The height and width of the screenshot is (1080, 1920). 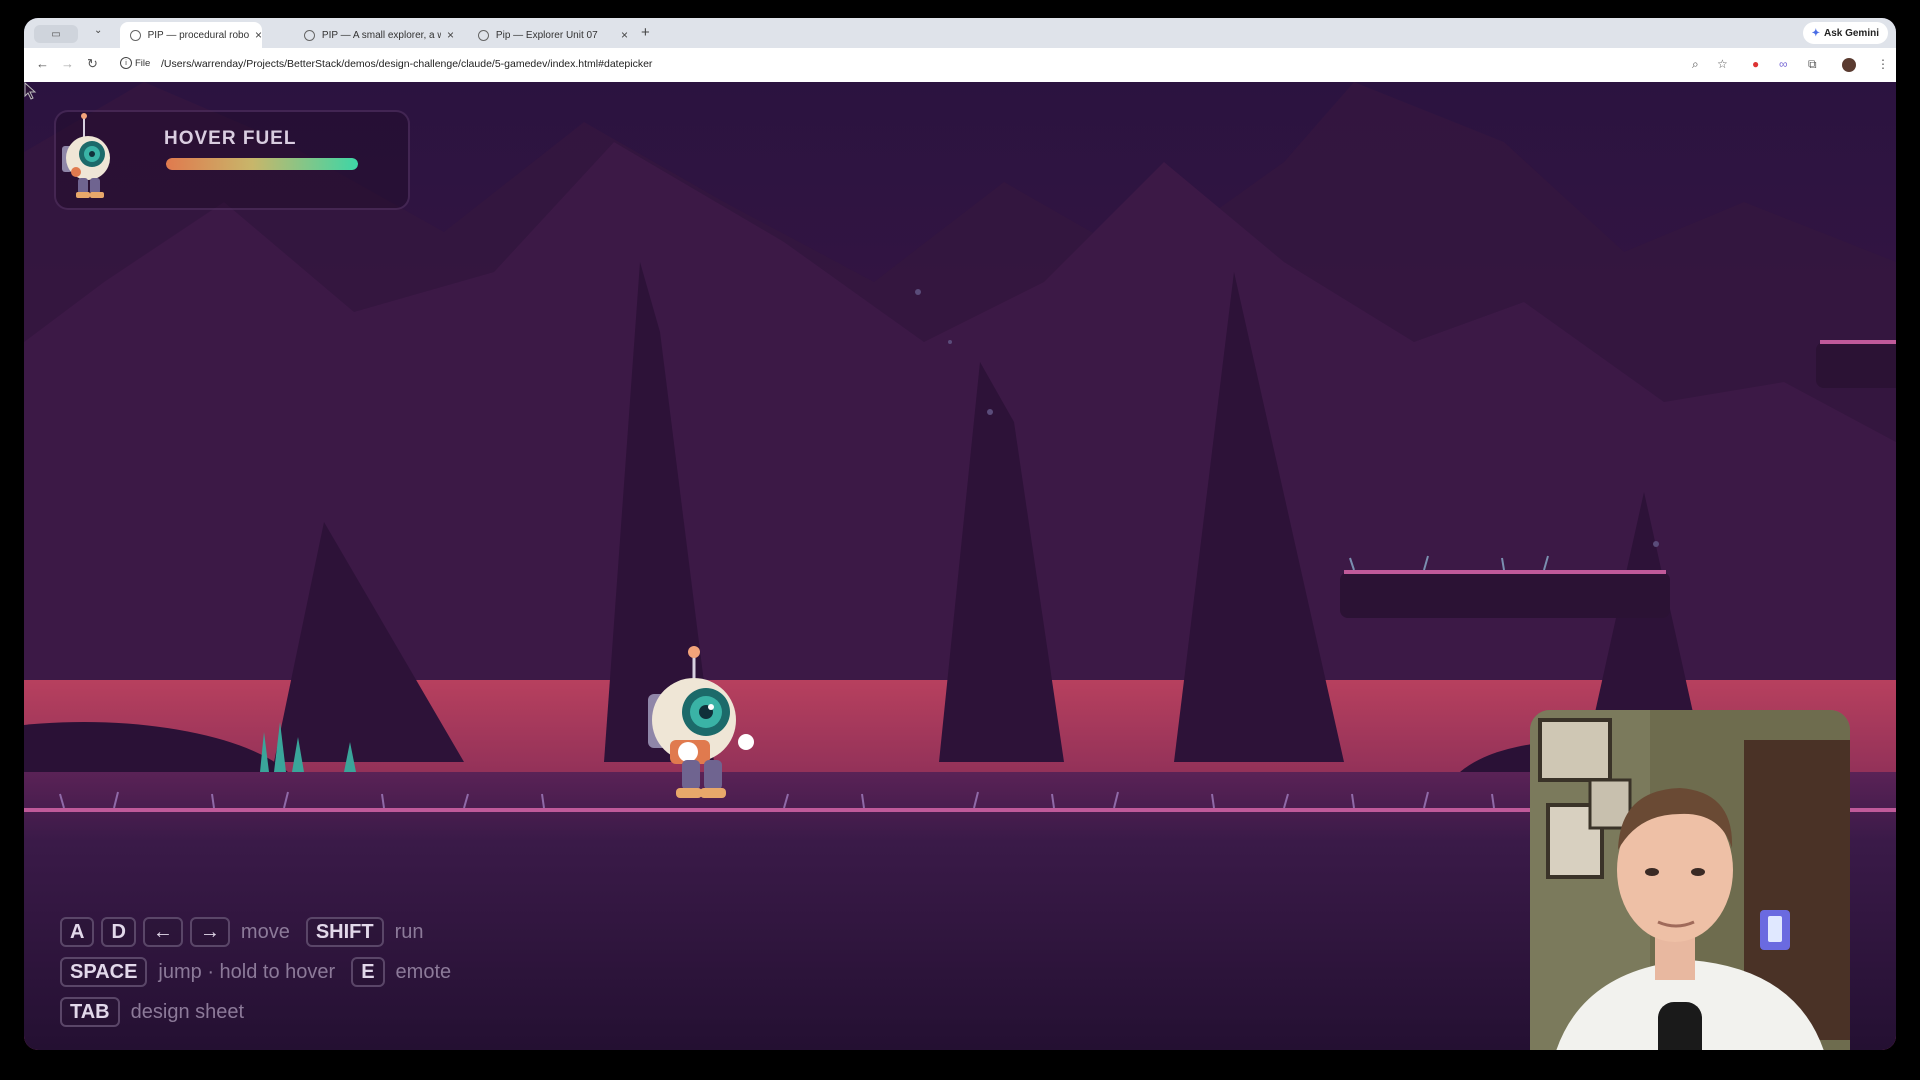 What do you see at coordinates (143, 63) in the screenshot?
I see `protocol-label: File` at bounding box center [143, 63].